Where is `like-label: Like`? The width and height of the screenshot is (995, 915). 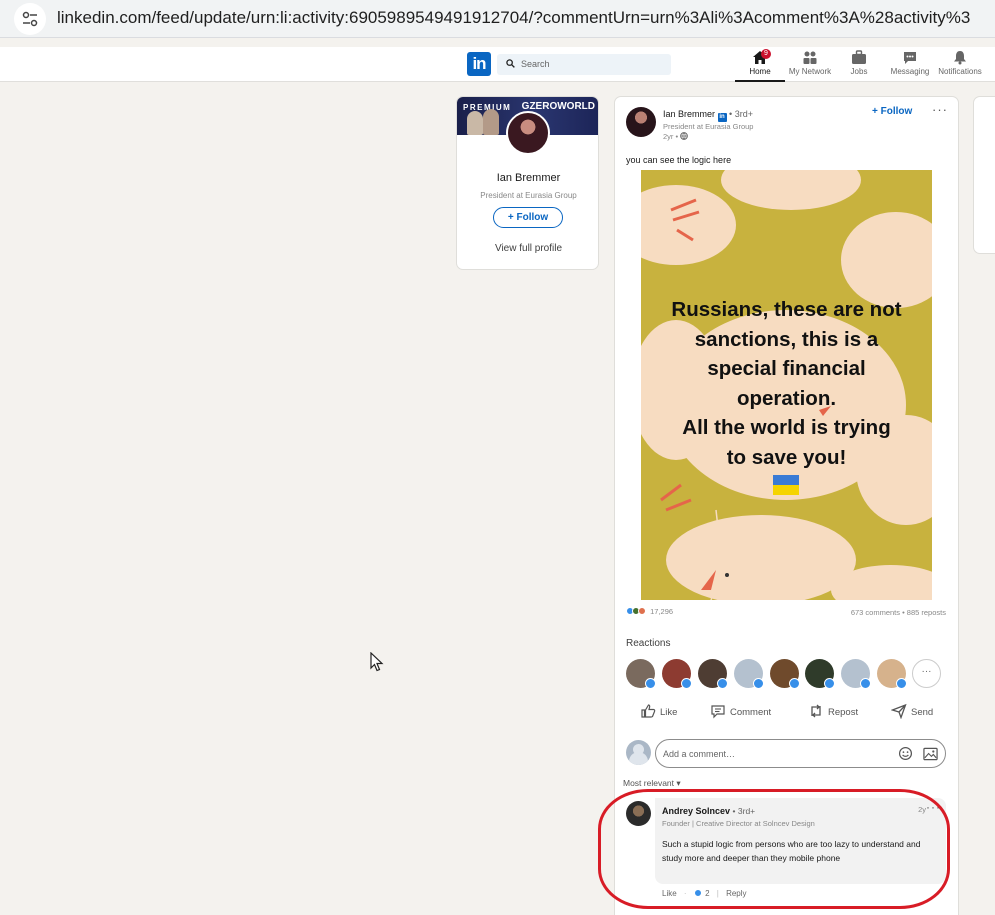 like-label: Like is located at coordinates (669, 712).